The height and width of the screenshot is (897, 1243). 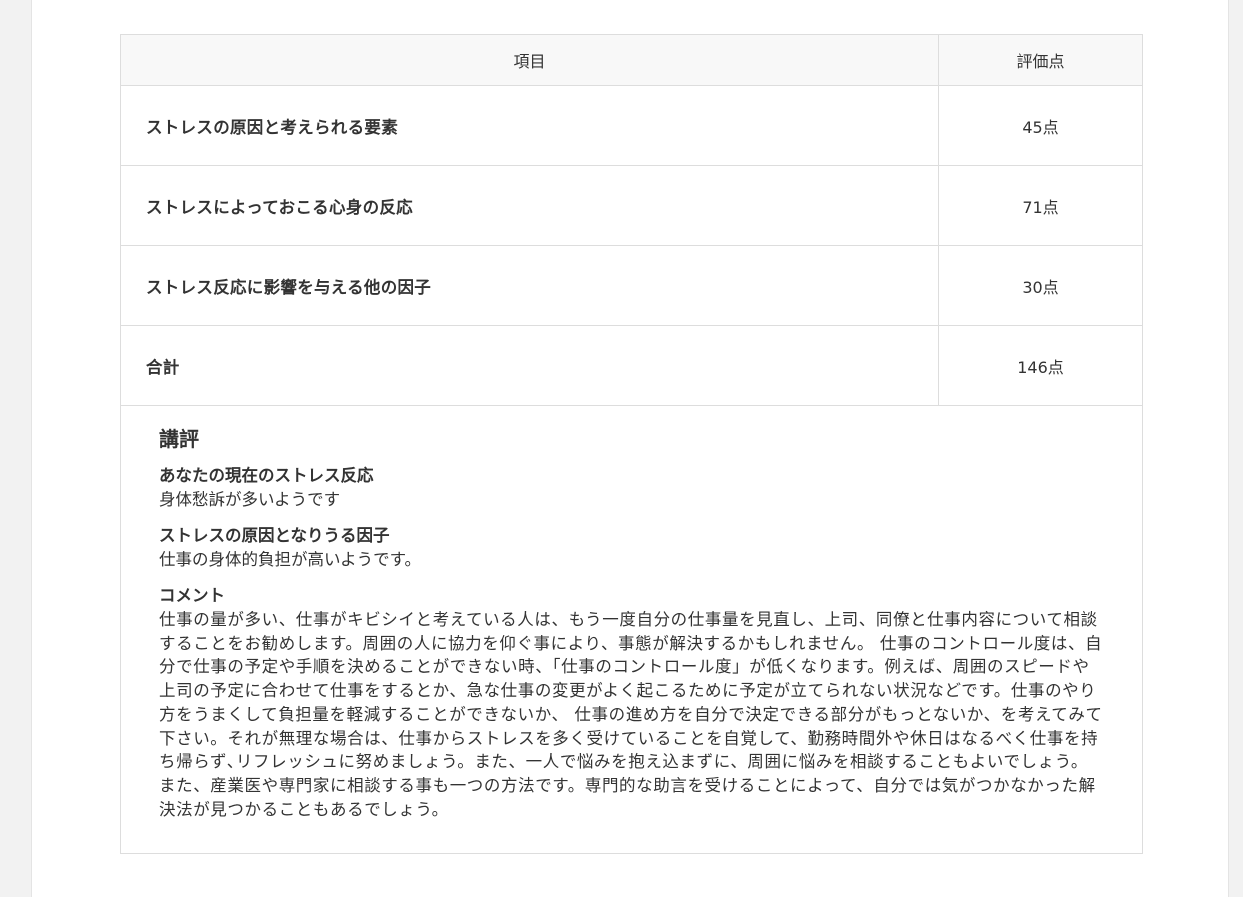 I want to click on table-row: ストレス反応に影響を与える他の因子 30点, so click(x=631, y=285).